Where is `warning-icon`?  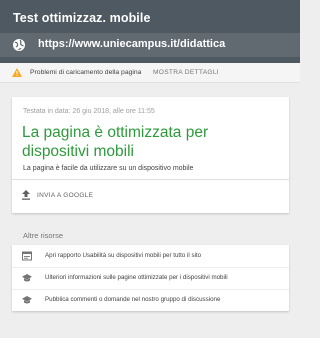
warning-icon is located at coordinates (17, 72).